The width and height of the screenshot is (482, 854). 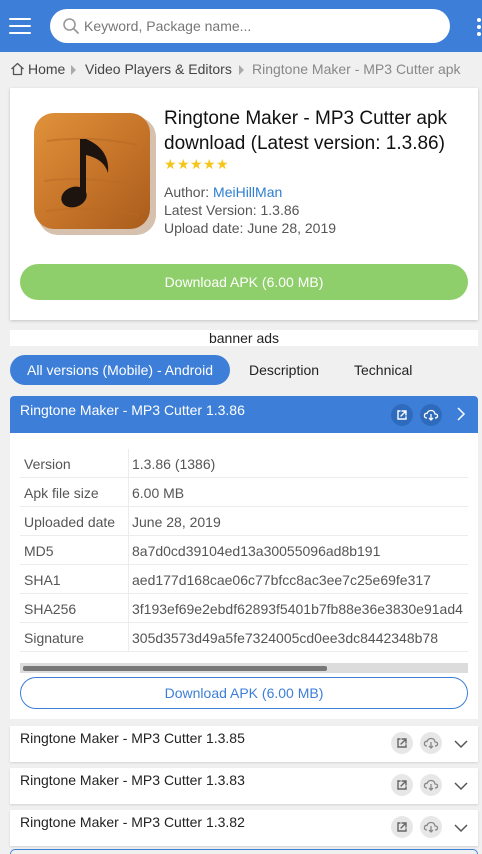 What do you see at coordinates (39, 551) in the screenshot?
I see `row-key: MD5` at bounding box center [39, 551].